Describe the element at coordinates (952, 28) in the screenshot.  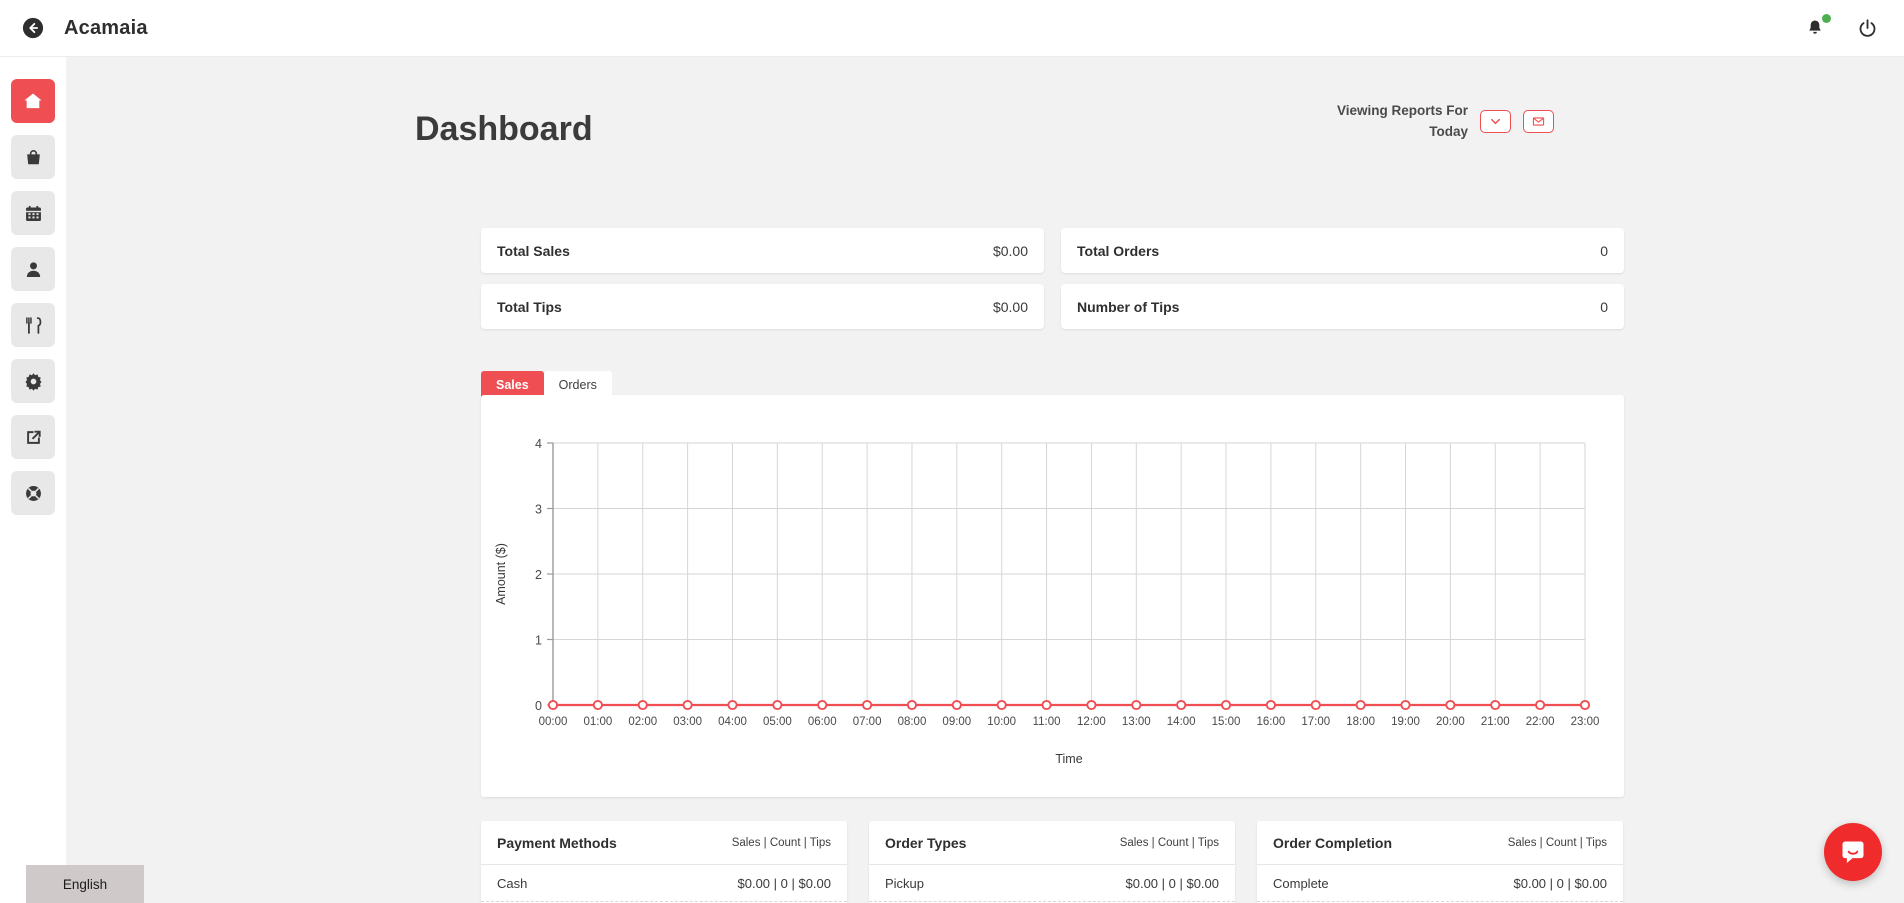
I see `top-bar: Acamaia` at that location.